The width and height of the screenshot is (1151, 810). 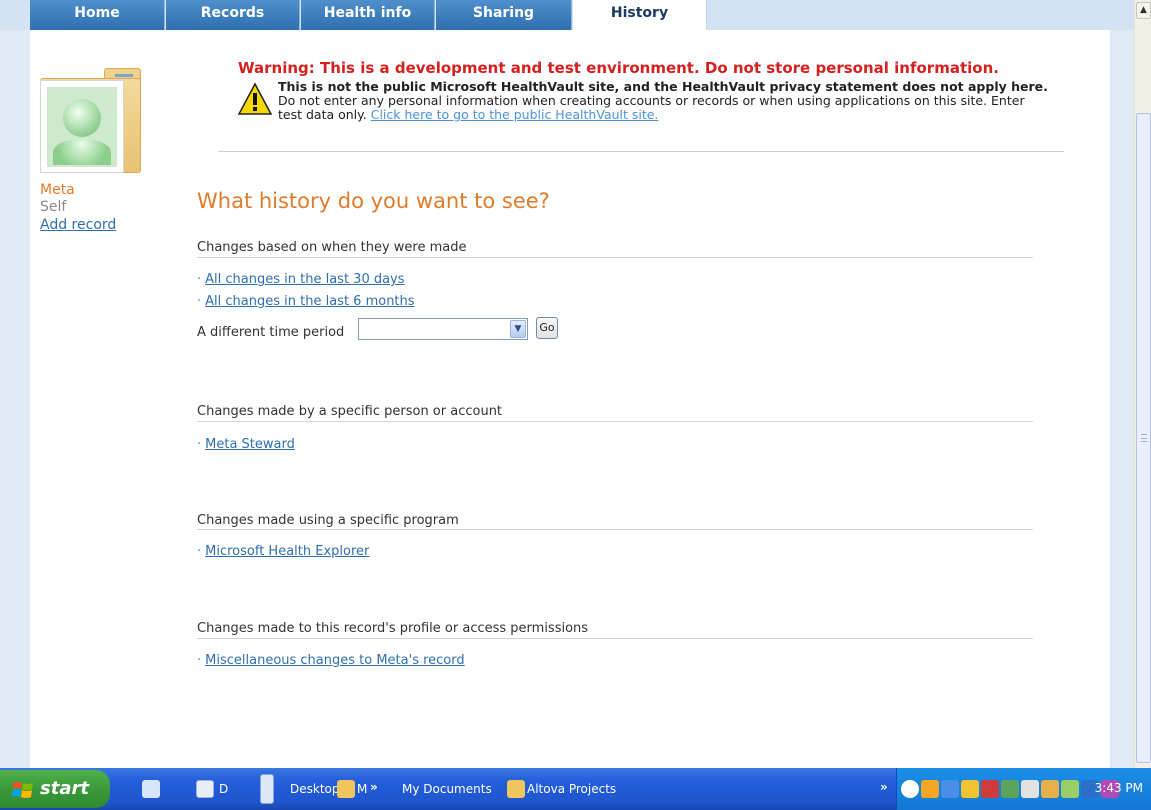 I want to click on link-meta-steward: · Meta Steward, so click(x=246, y=444).